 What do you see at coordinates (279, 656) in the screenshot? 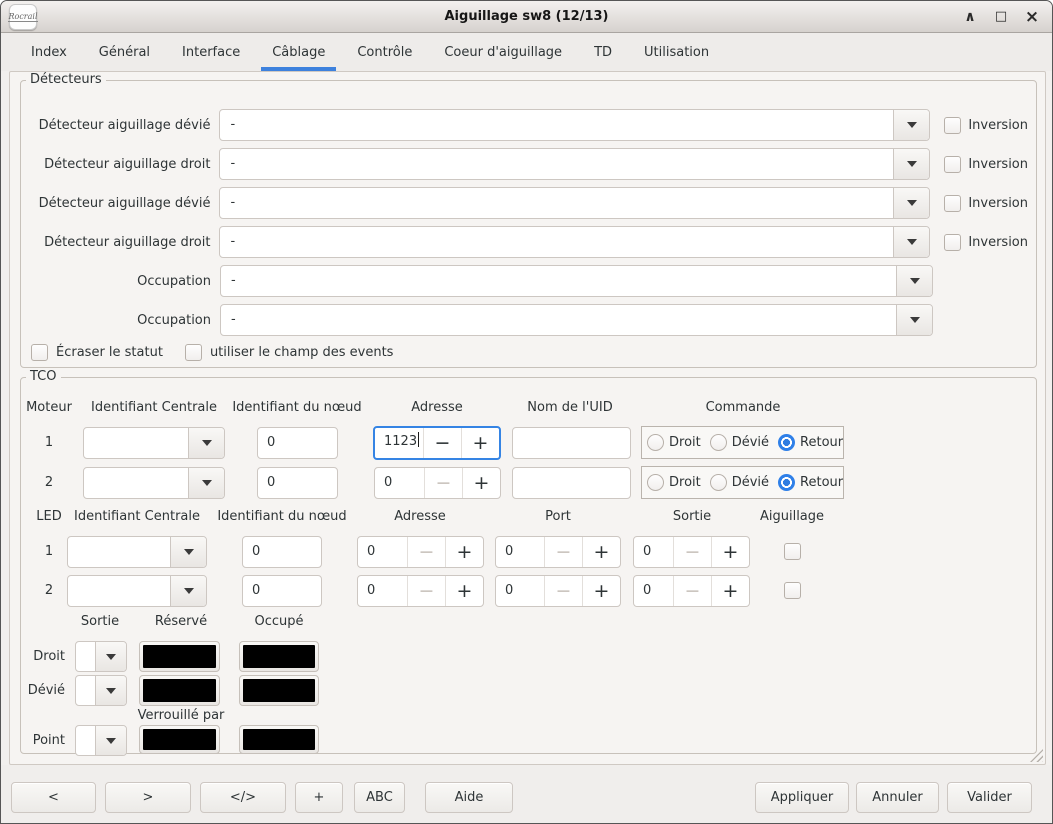
I see `droit-occupe-color-button` at bounding box center [279, 656].